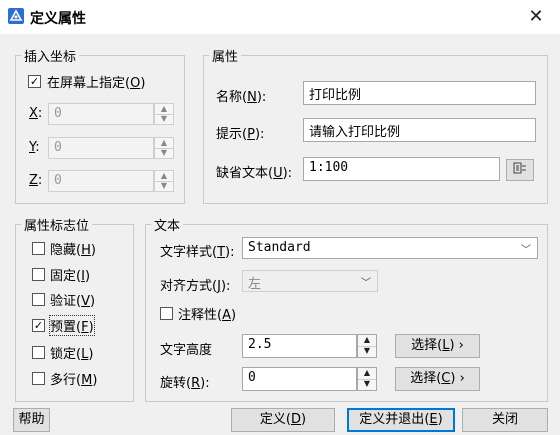  I want to click on insert-field-button, so click(520, 170).